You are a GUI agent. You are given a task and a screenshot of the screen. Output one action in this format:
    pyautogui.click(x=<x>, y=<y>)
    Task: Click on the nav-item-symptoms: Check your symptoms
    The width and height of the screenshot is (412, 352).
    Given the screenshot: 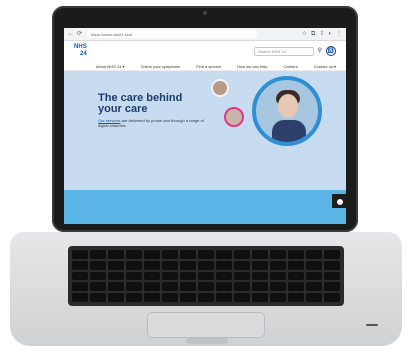 What is the action you would take?
    pyautogui.click(x=161, y=66)
    